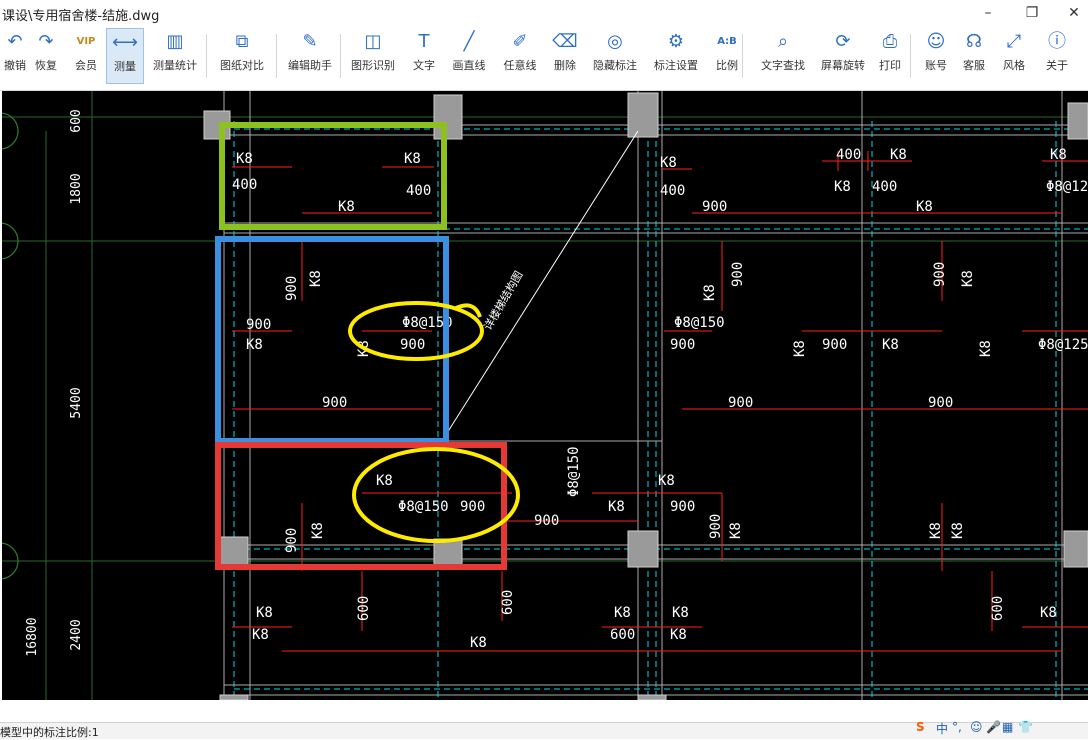  What do you see at coordinates (1014, 56) in the screenshot?
I see `style-button: ⤢ 风格` at bounding box center [1014, 56].